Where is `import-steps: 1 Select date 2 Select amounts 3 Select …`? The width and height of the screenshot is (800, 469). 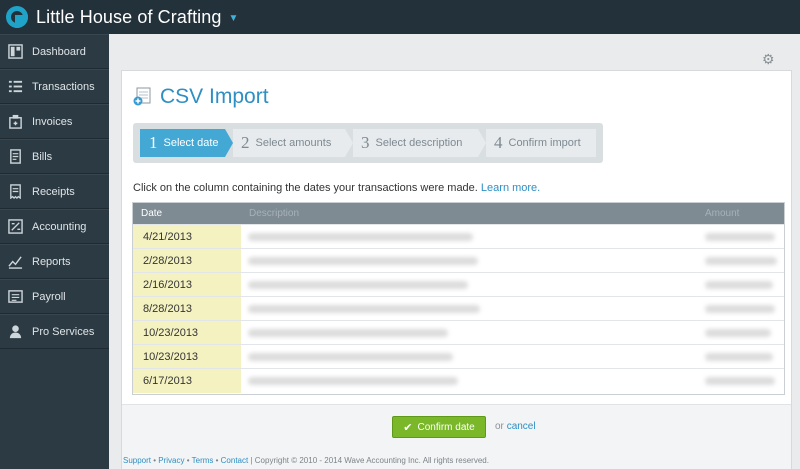
import-steps: 1 Select date 2 Select amounts 3 Select … is located at coordinates (368, 143).